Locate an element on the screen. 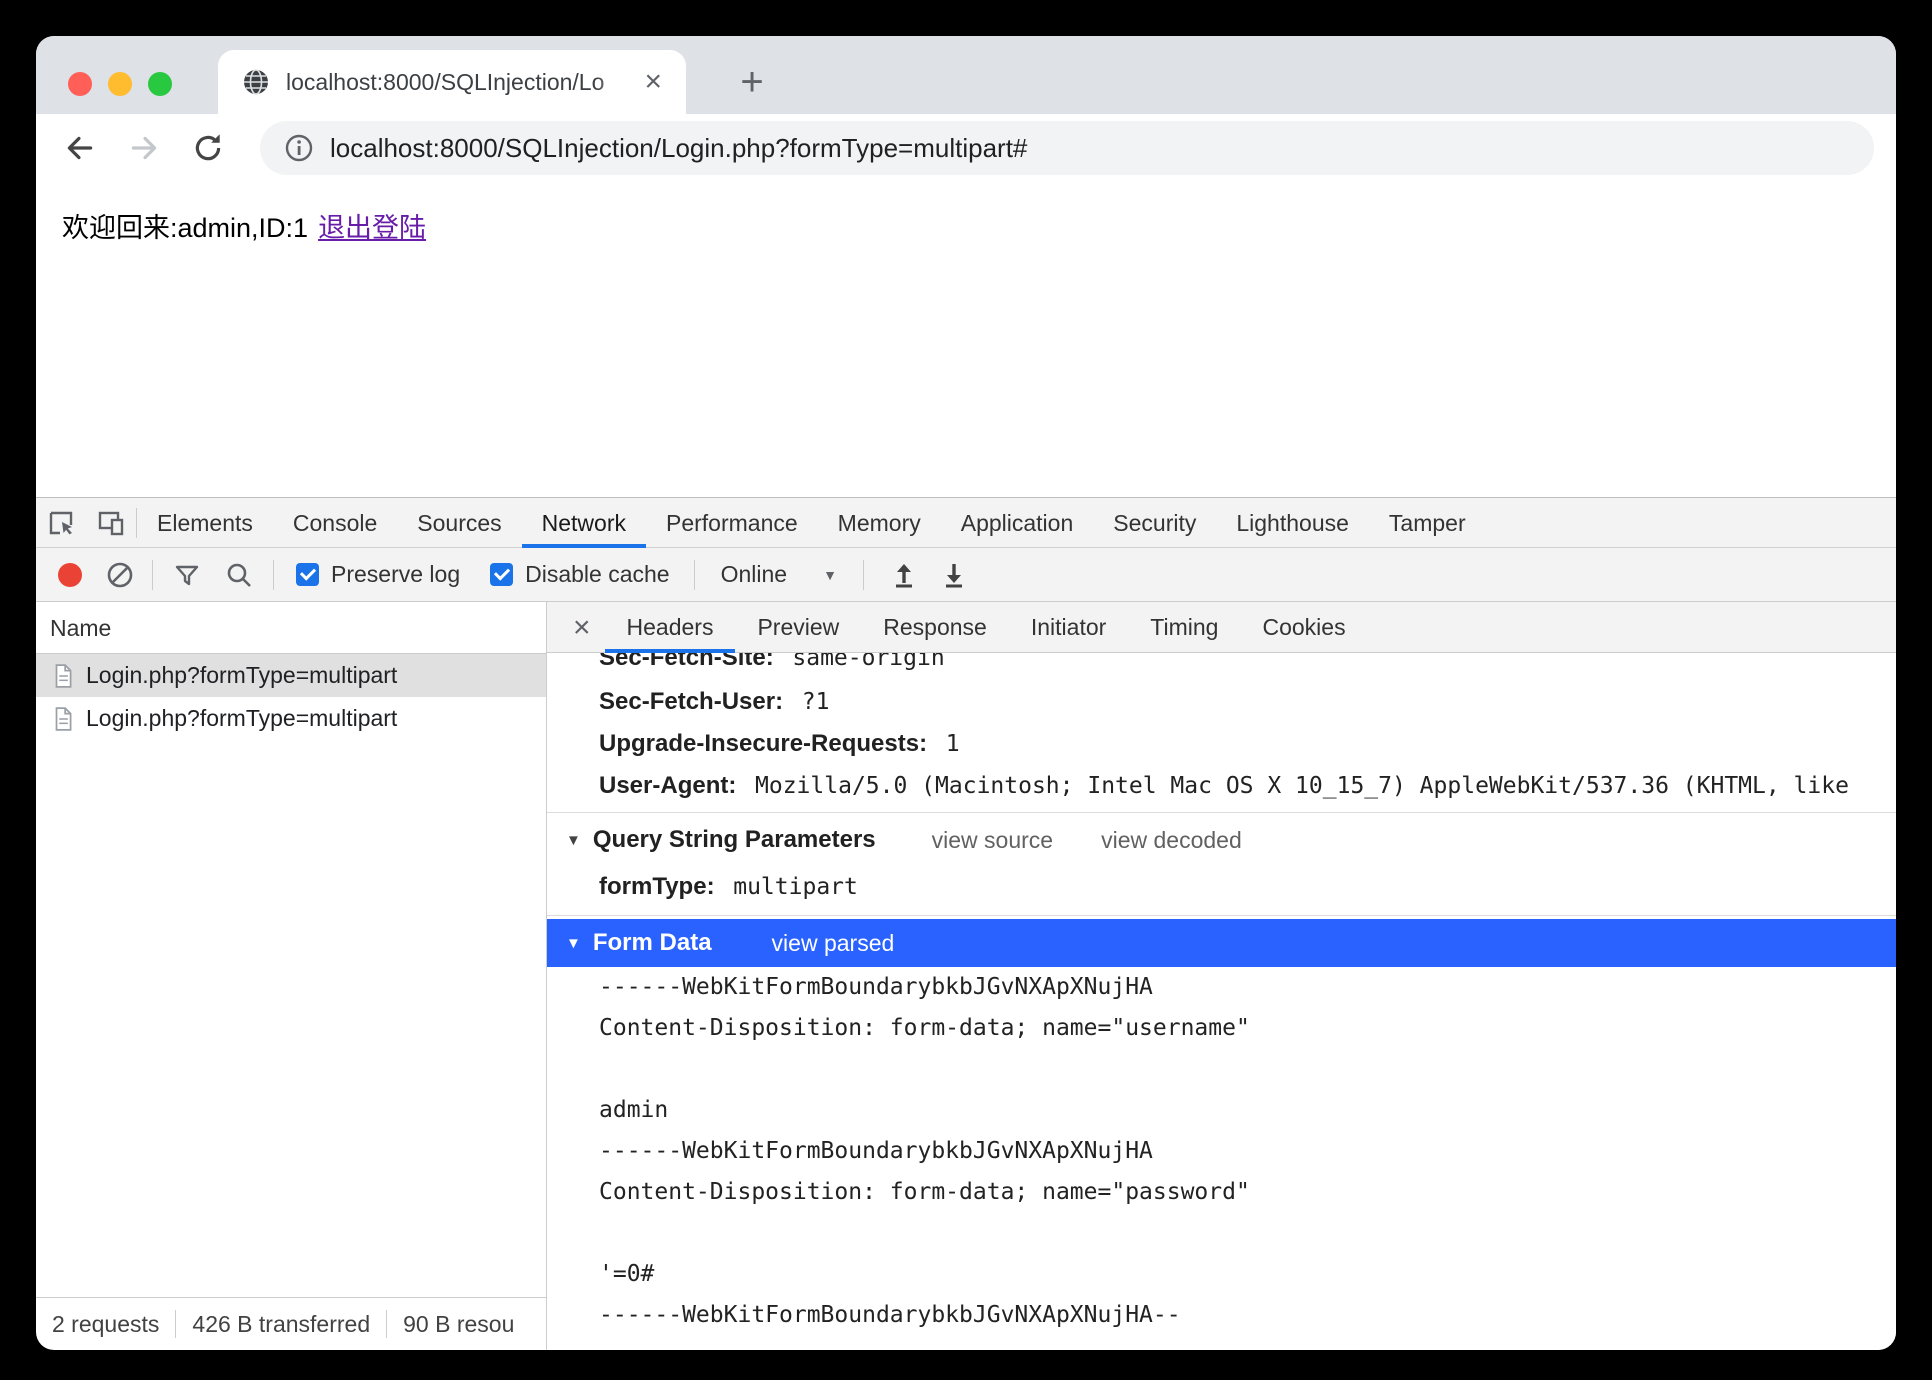  view-parsed-link: view parsed is located at coordinates (833, 943).